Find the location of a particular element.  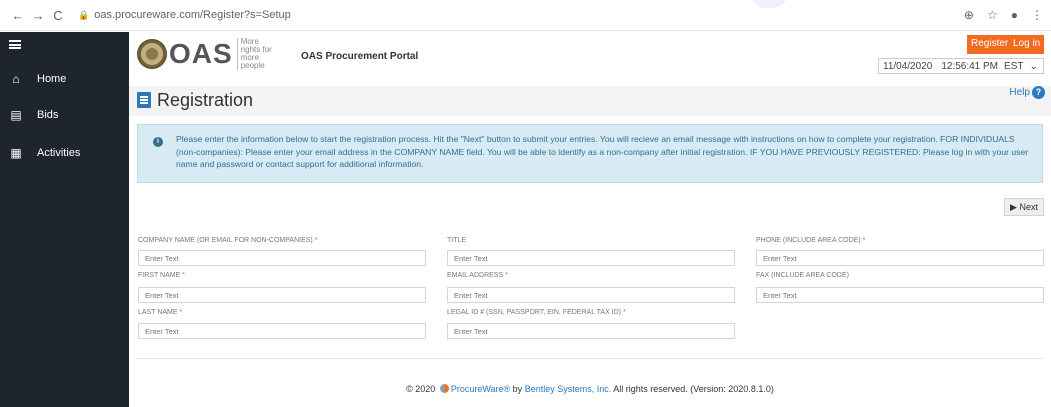

hamburger-menu-icon is located at coordinates (15, 44).